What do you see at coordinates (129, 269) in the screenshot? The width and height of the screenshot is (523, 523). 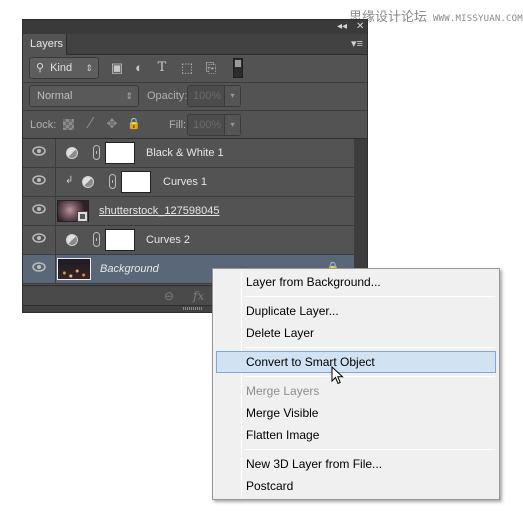 I see `layer-name: Background` at bounding box center [129, 269].